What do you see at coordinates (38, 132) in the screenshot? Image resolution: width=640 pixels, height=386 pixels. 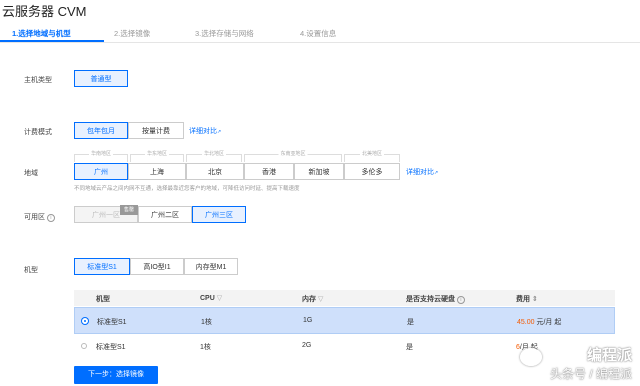 I see `billing-label: 计费模式` at bounding box center [38, 132].